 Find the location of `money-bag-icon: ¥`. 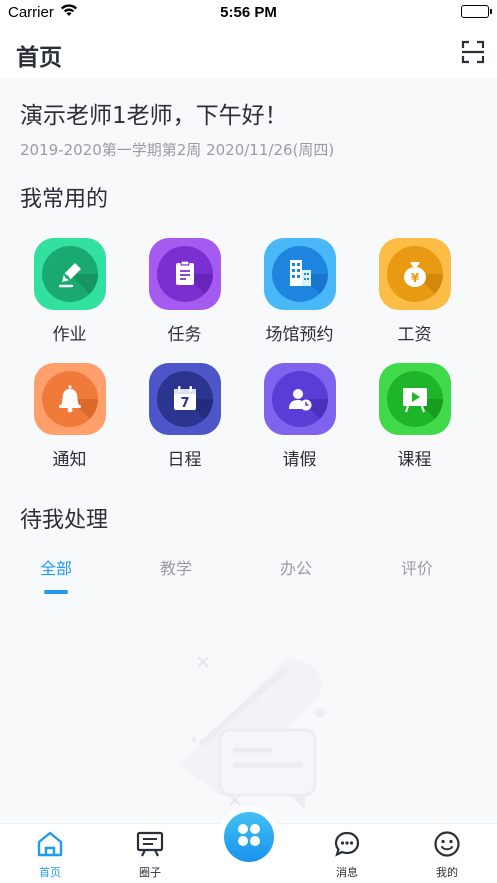

money-bag-icon: ¥ is located at coordinates (414, 274).